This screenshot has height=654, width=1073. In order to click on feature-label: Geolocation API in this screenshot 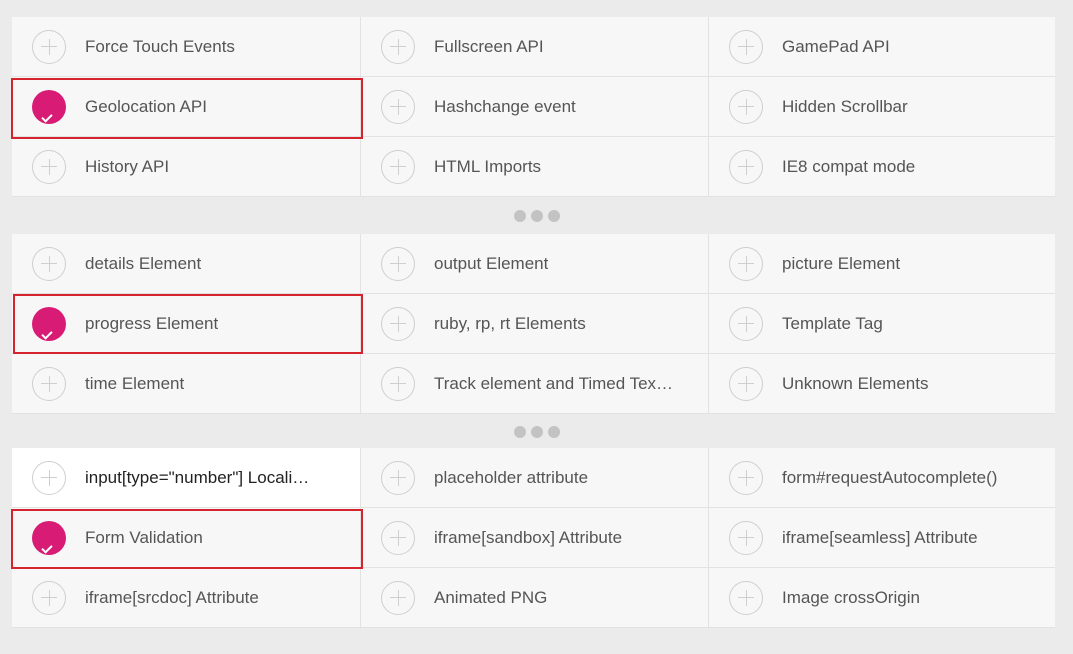, I will do `click(146, 106)`.